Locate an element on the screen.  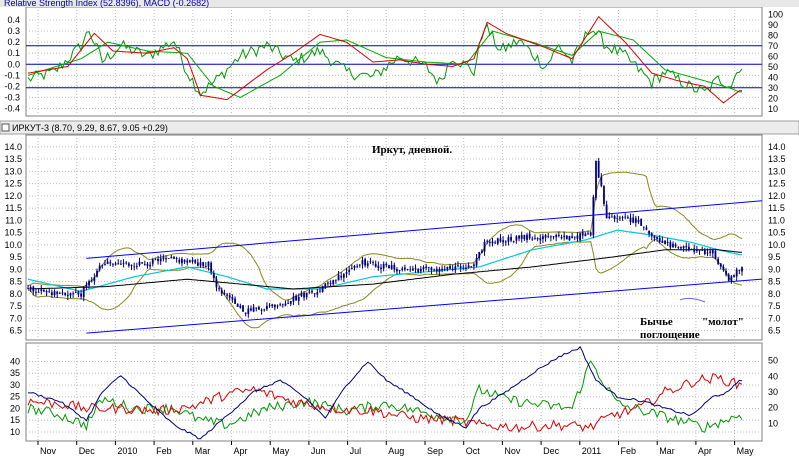
price-tick-label-right: 12.0 is located at coordinates (777, 196).